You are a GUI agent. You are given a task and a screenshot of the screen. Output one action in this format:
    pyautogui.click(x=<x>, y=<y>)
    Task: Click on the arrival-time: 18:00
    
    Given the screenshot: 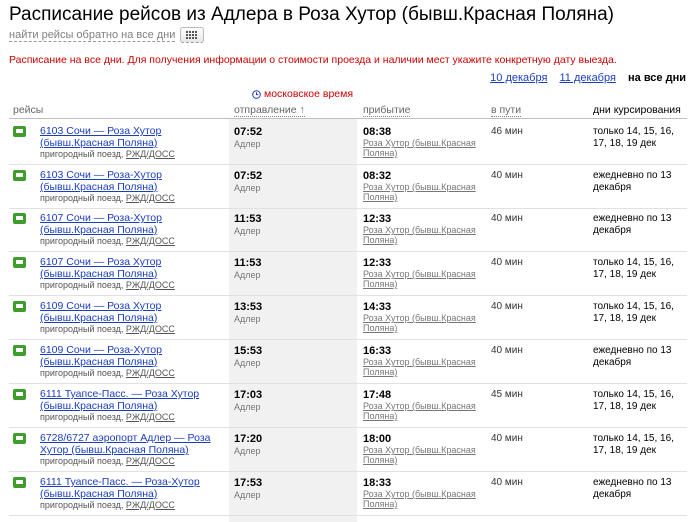 What is the action you would take?
    pyautogui.click(x=377, y=439)
    